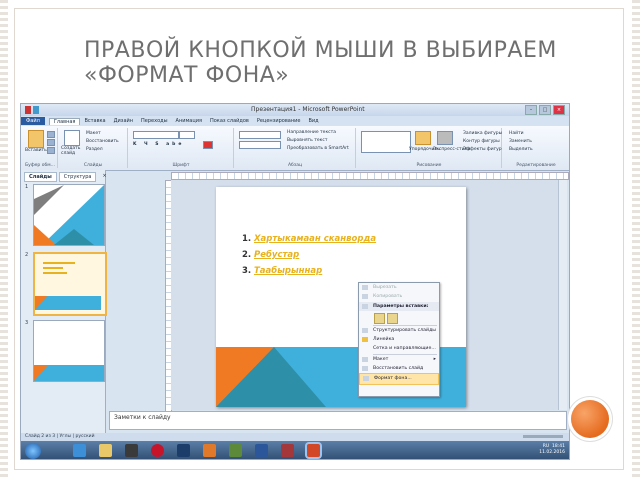 The width and height of the screenshot is (640, 480). Describe the element at coordinates (4, 240) in the screenshot. I see `left-edge-decoration` at that location.